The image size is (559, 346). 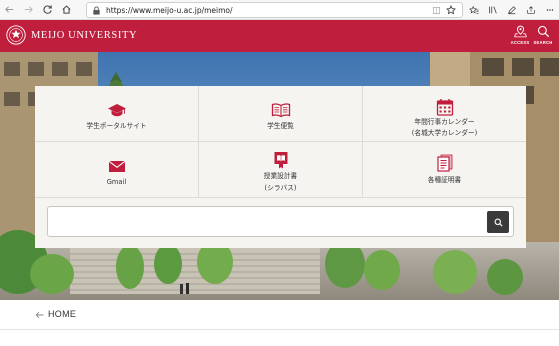 I want to click on site-search-input, so click(x=267, y=221).